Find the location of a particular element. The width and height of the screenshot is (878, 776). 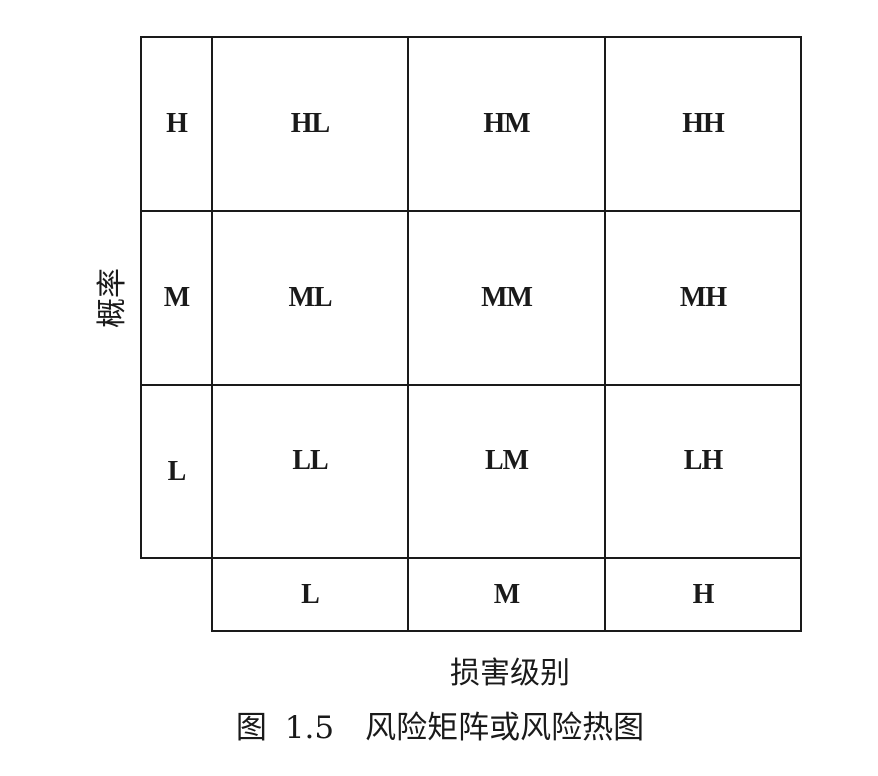

column-header-medium: M is located at coordinates (506, 594).